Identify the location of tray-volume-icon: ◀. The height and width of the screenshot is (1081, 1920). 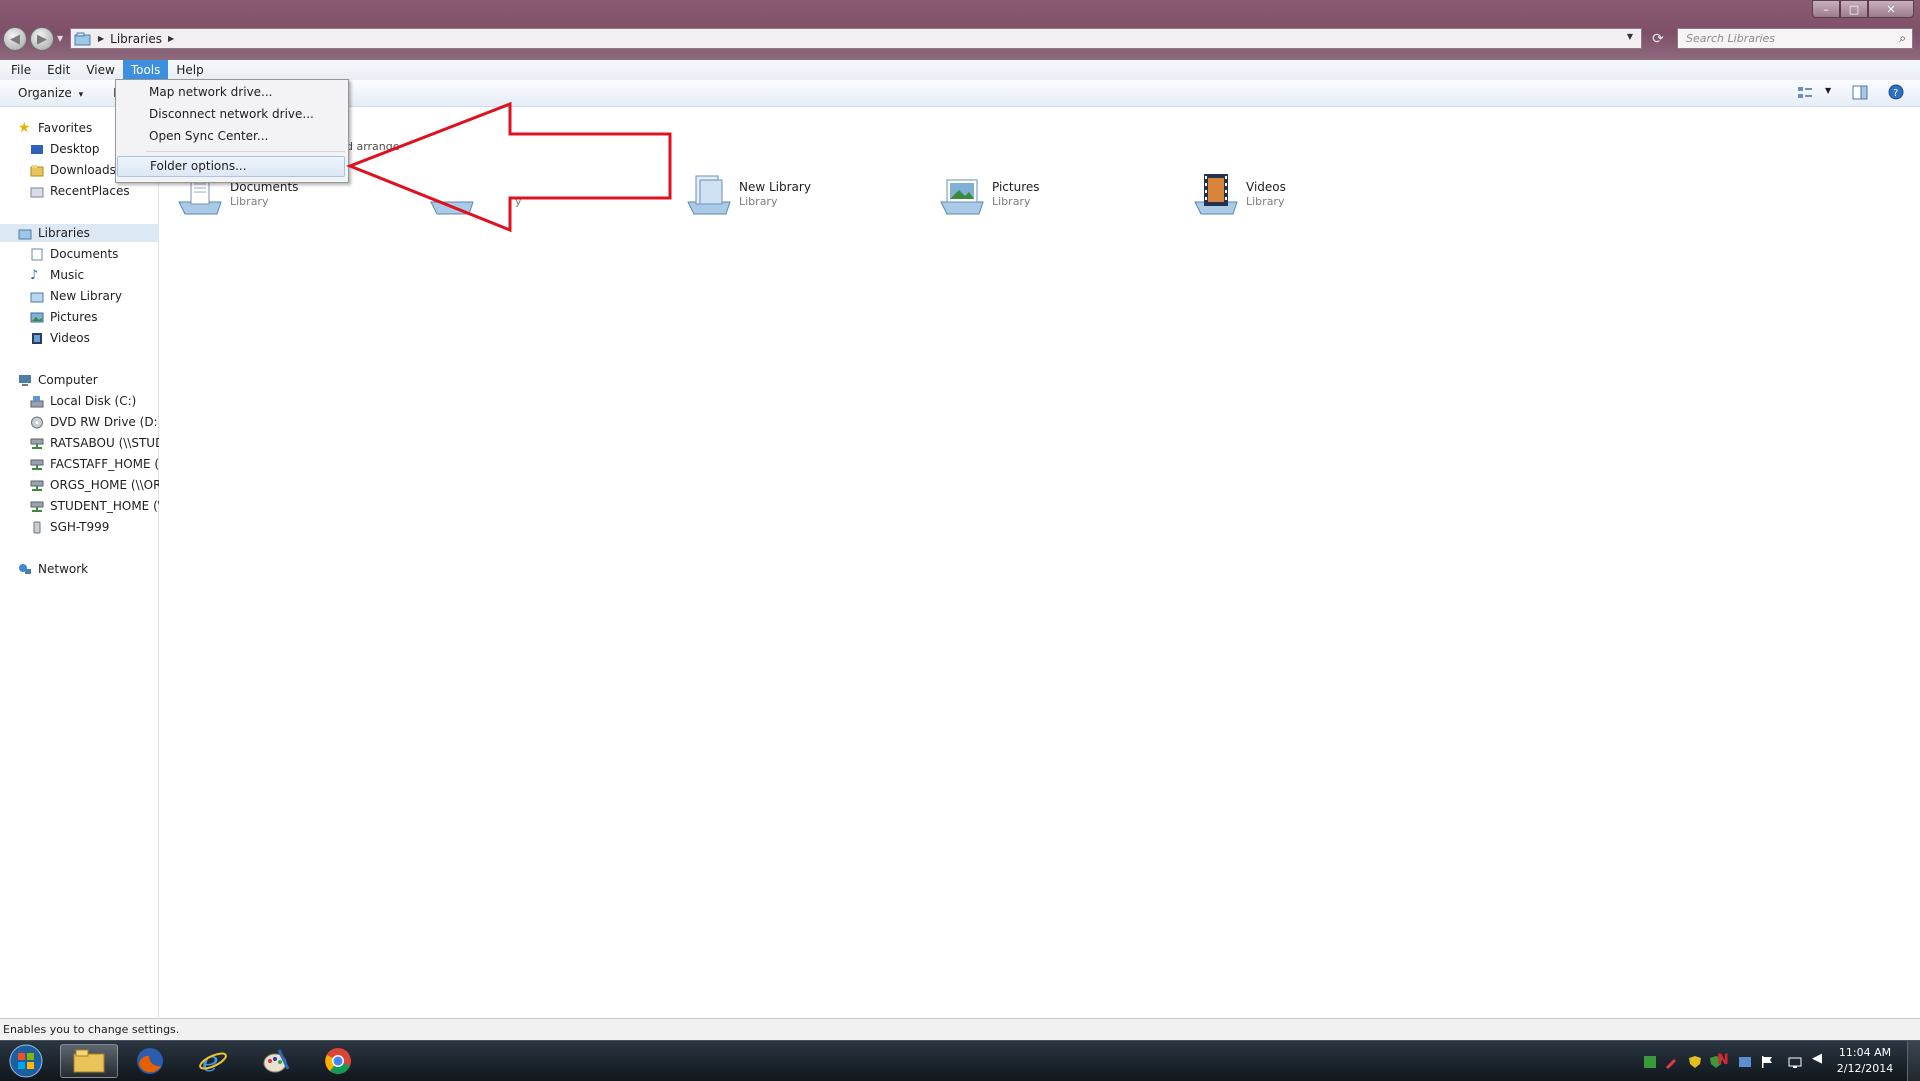
(1819, 1058).